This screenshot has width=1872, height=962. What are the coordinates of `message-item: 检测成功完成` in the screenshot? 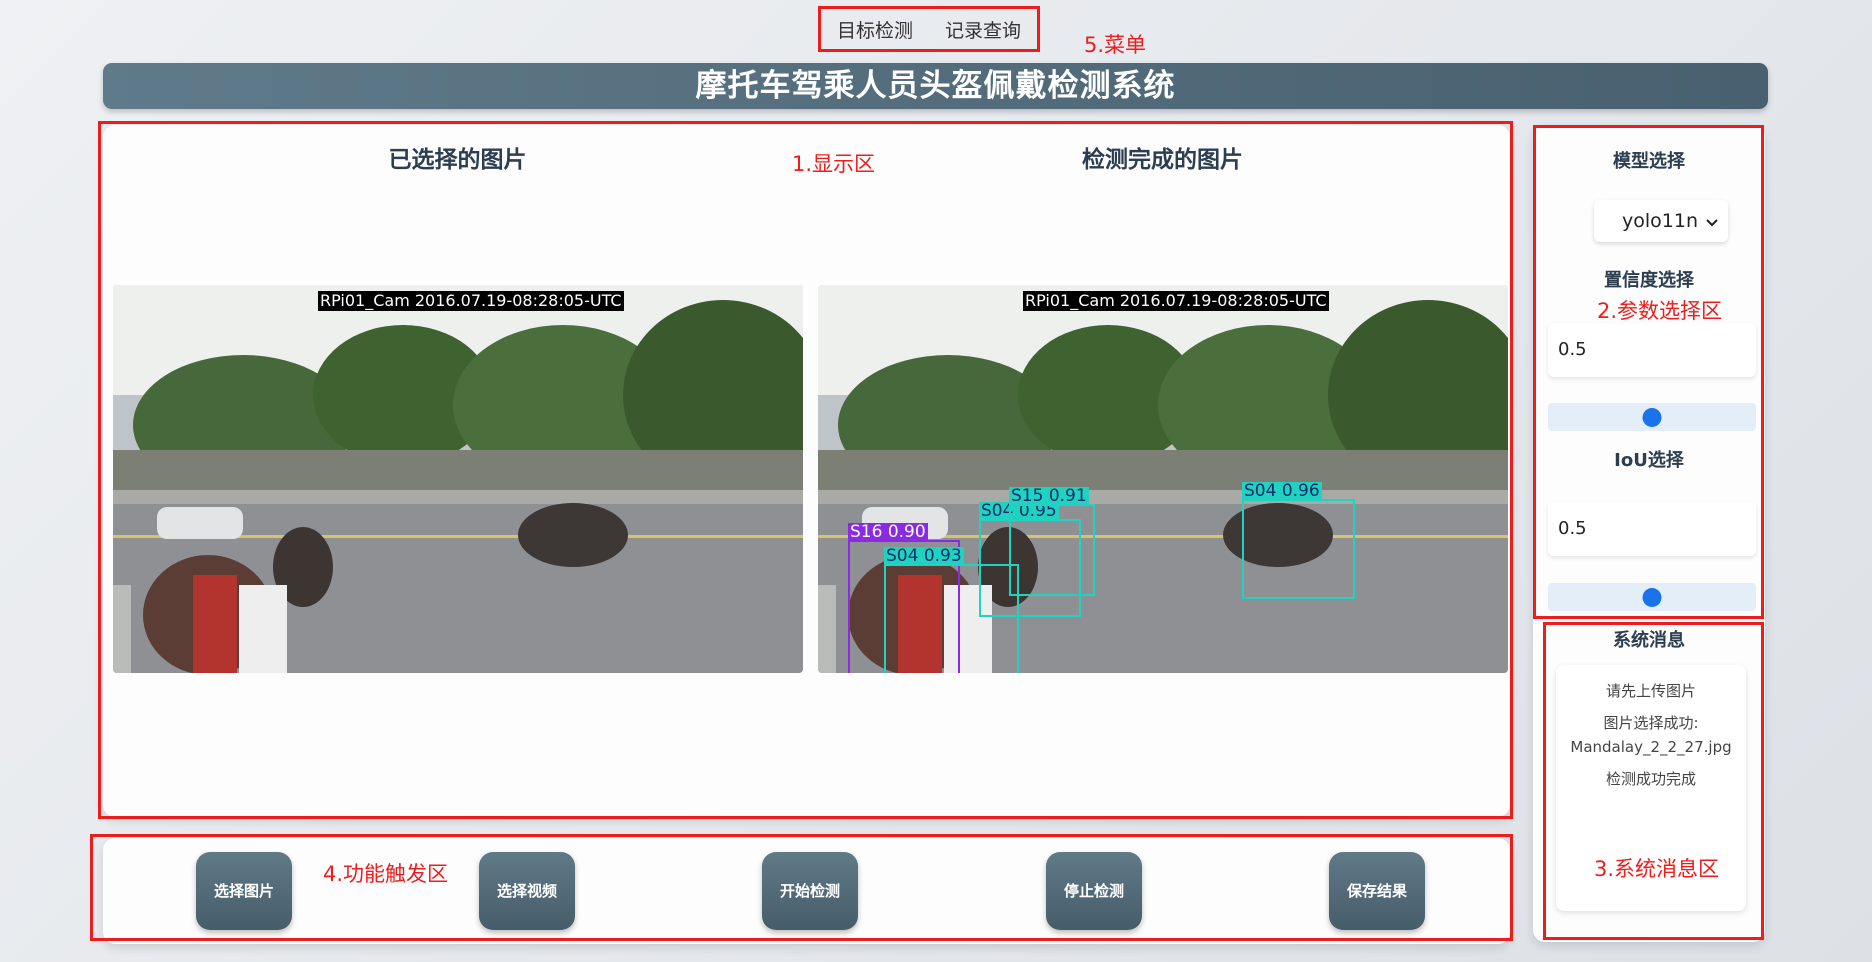 It's located at (1650, 779).